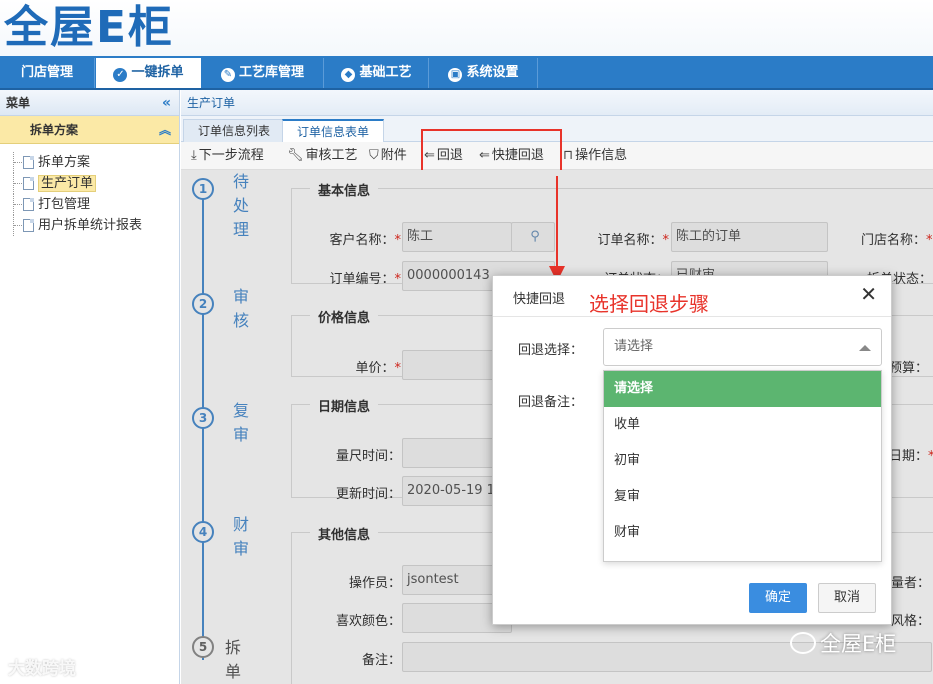 Image resolution: width=933 pixels, height=684 pixels. Describe the element at coordinates (89, 103) in the screenshot. I see `sidebar-header: 菜单 «` at that location.